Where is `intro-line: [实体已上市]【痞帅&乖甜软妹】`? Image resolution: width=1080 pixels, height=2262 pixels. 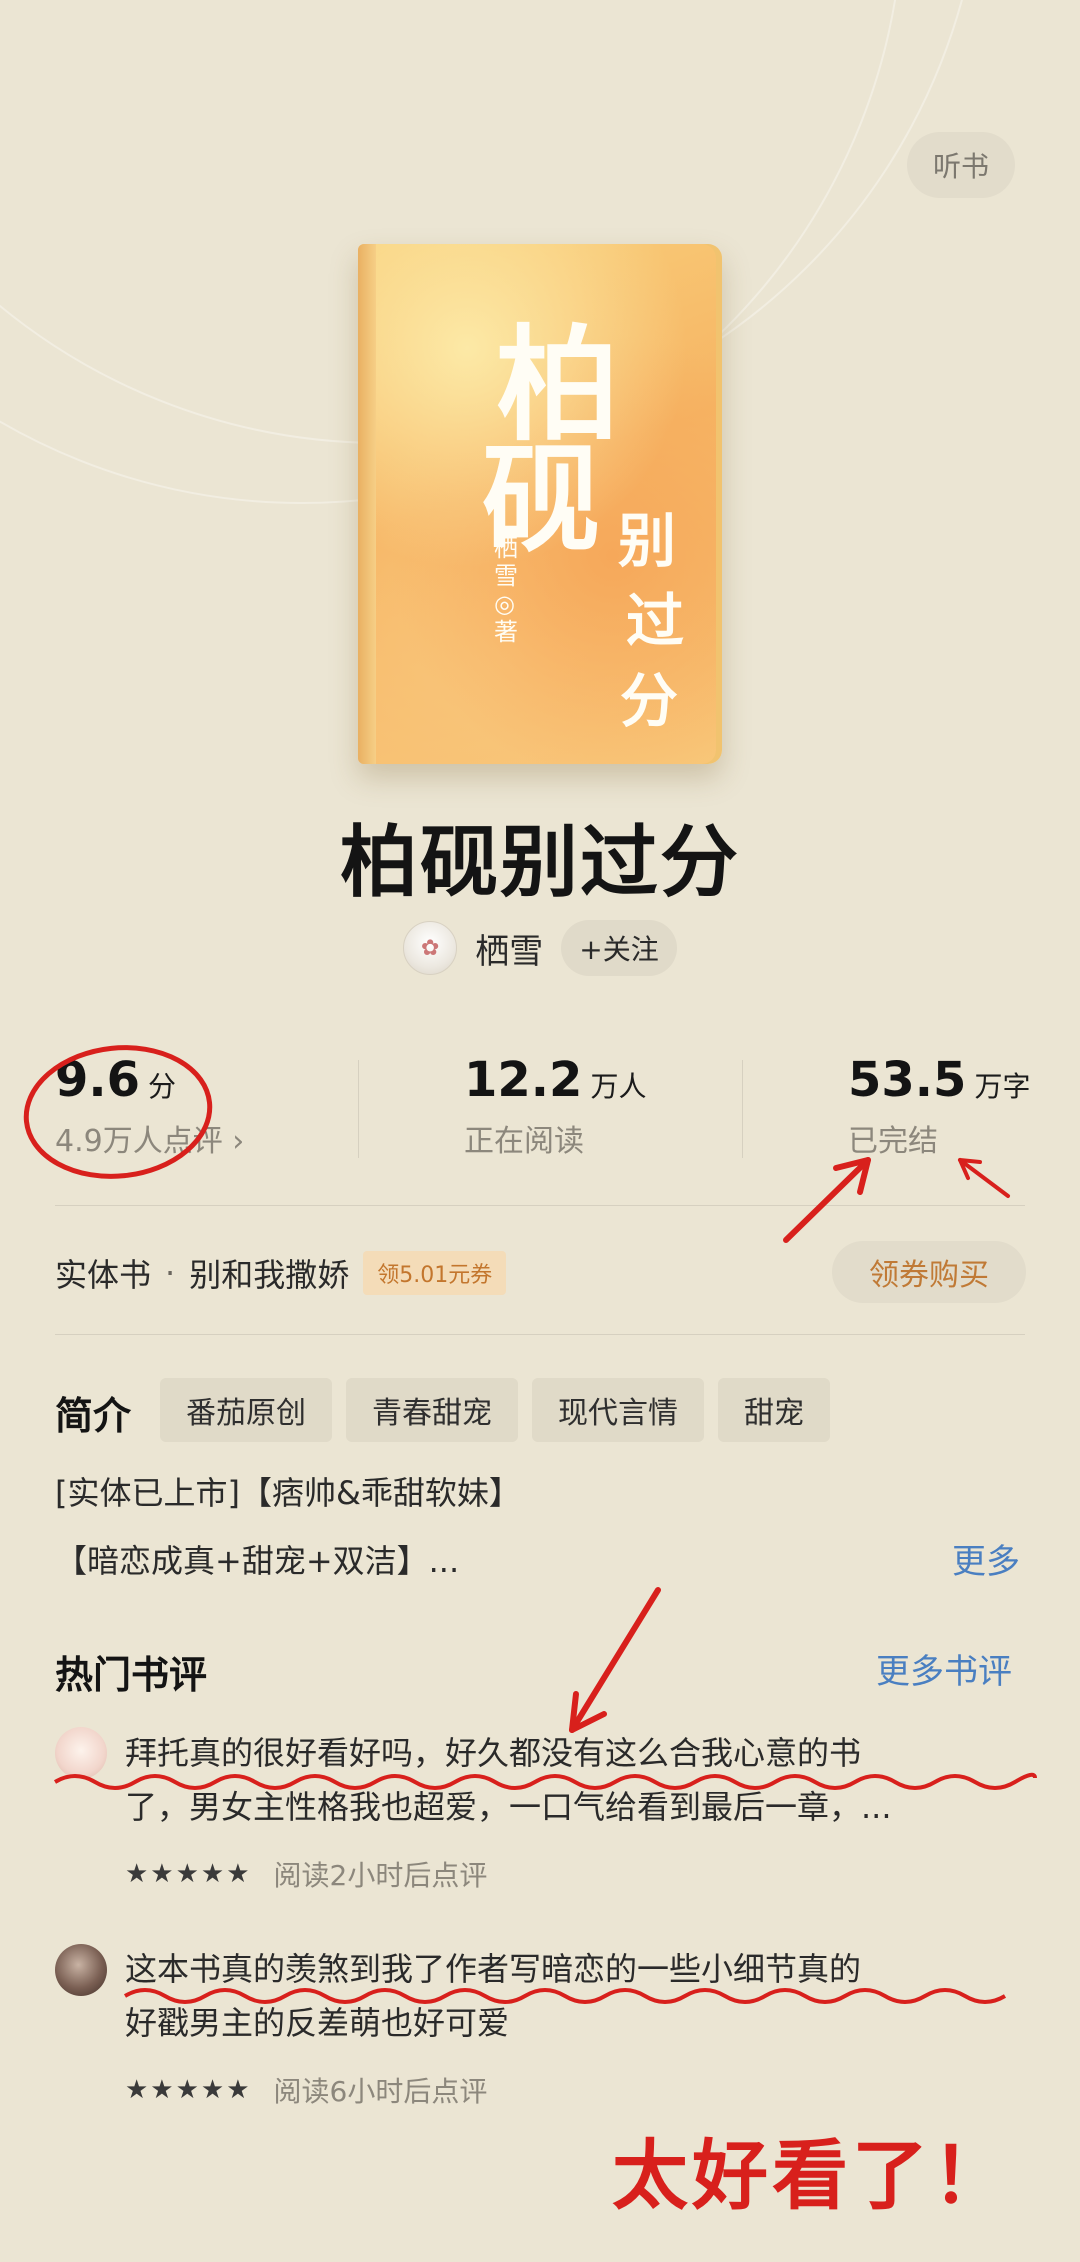 intro-line: [实体已上市]【痞帅&乖甜软妹】 is located at coordinates (288, 1493).